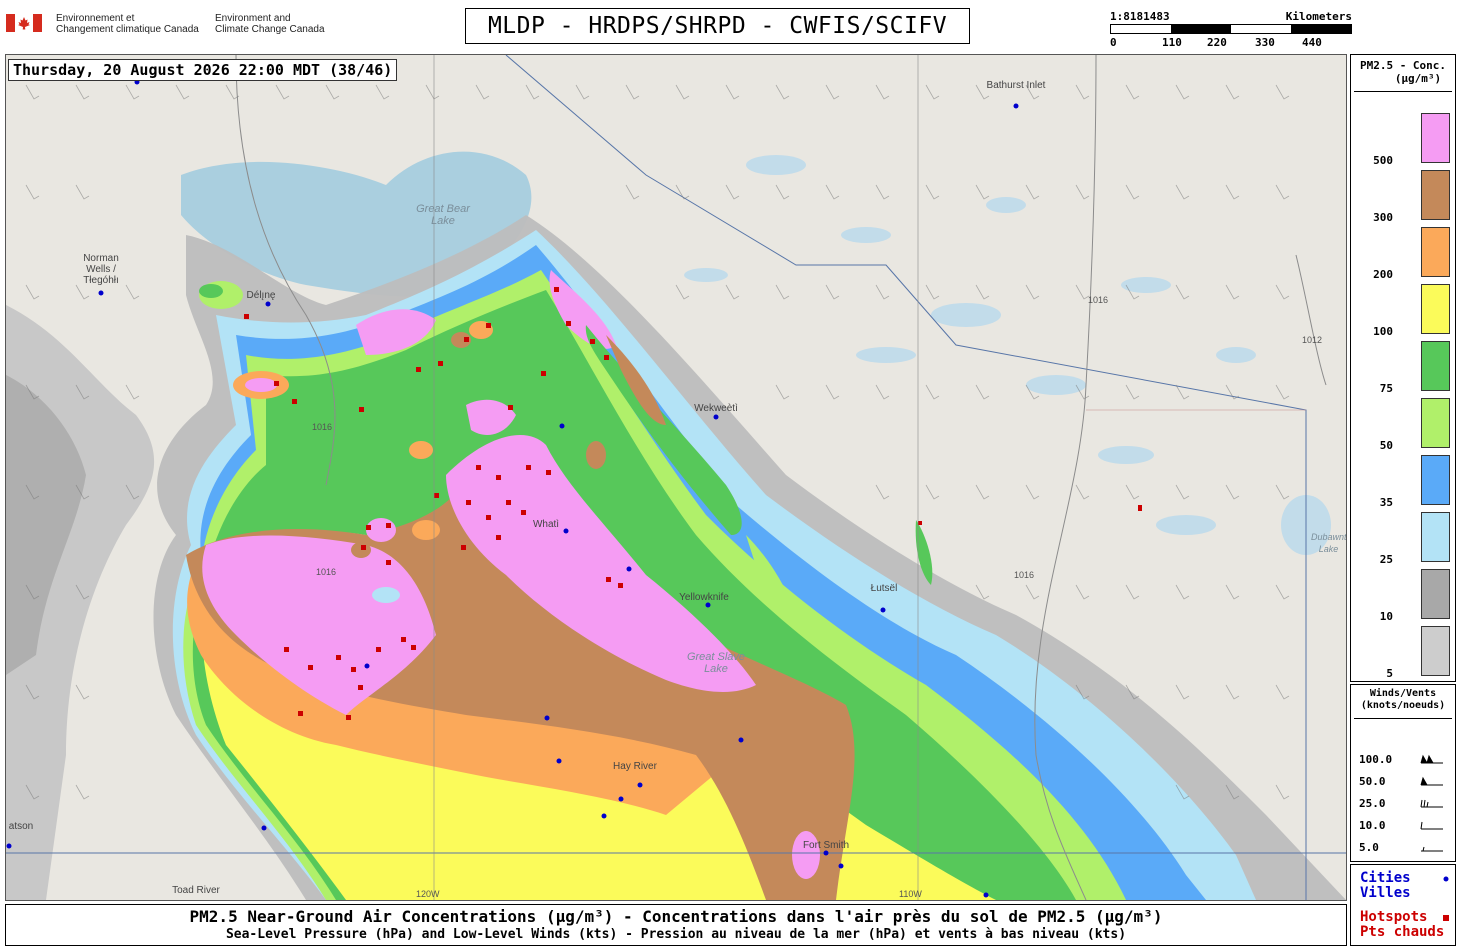 The image size is (1460, 950). I want to click on markers-legend: Cities Villes Hotspots Pts chauds, so click(1403, 905).